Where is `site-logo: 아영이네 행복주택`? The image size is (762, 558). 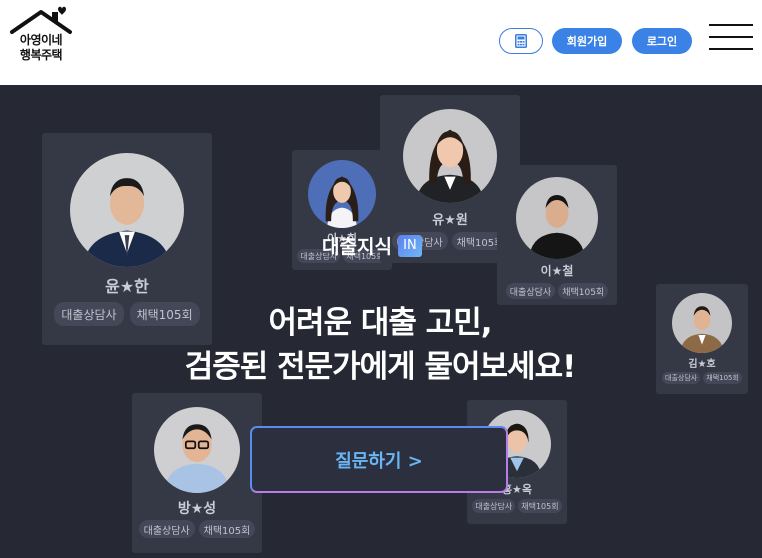 site-logo: 아영이네 행복주택 is located at coordinates (41, 37).